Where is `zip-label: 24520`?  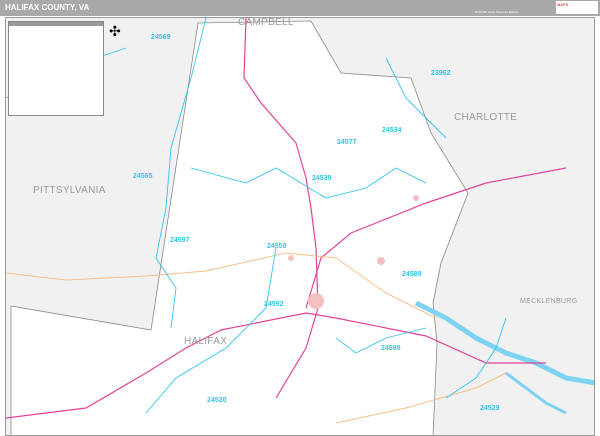 zip-label: 24520 is located at coordinates (217, 400).